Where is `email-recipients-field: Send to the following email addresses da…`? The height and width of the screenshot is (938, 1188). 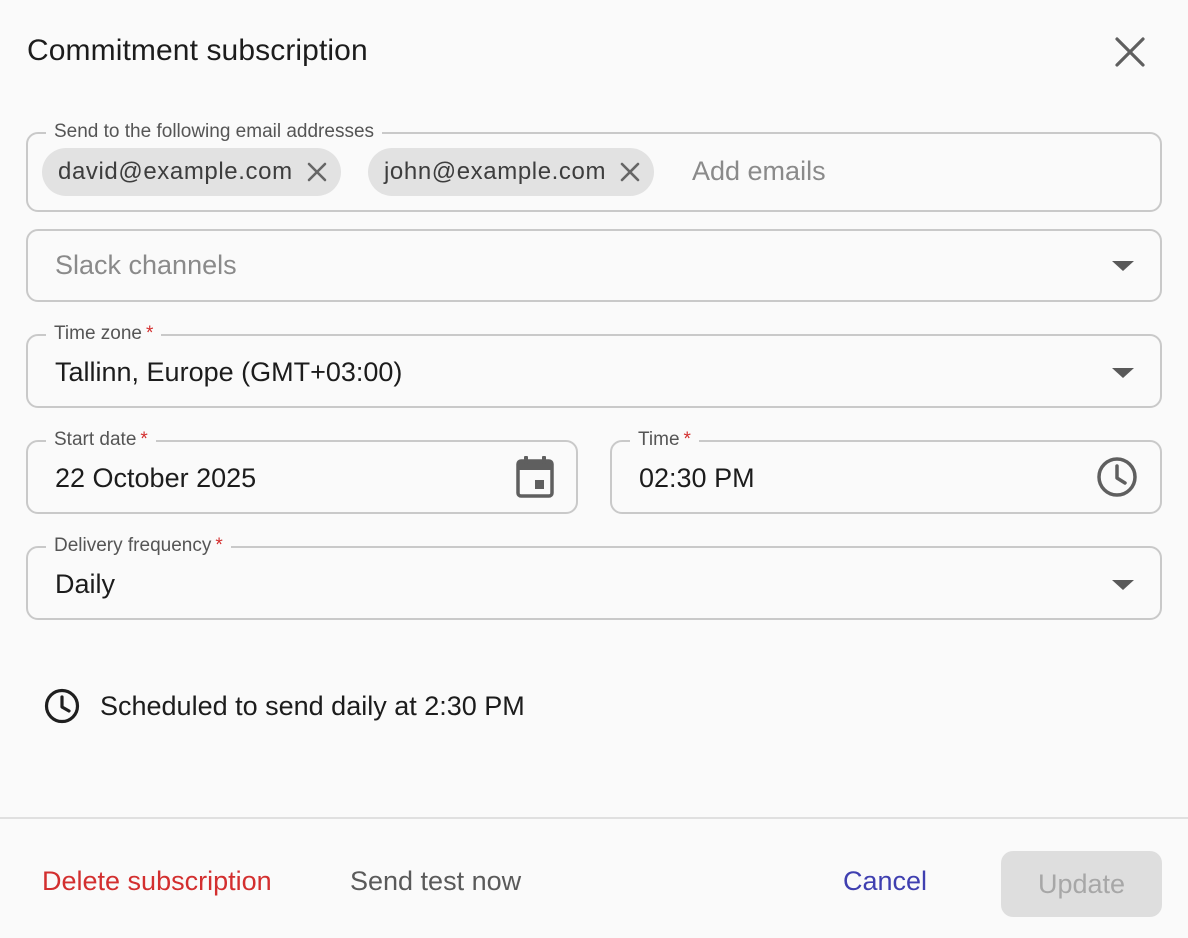 email-recipients-field: Send to the following email addresses da… is located at coordinates (594, 167).